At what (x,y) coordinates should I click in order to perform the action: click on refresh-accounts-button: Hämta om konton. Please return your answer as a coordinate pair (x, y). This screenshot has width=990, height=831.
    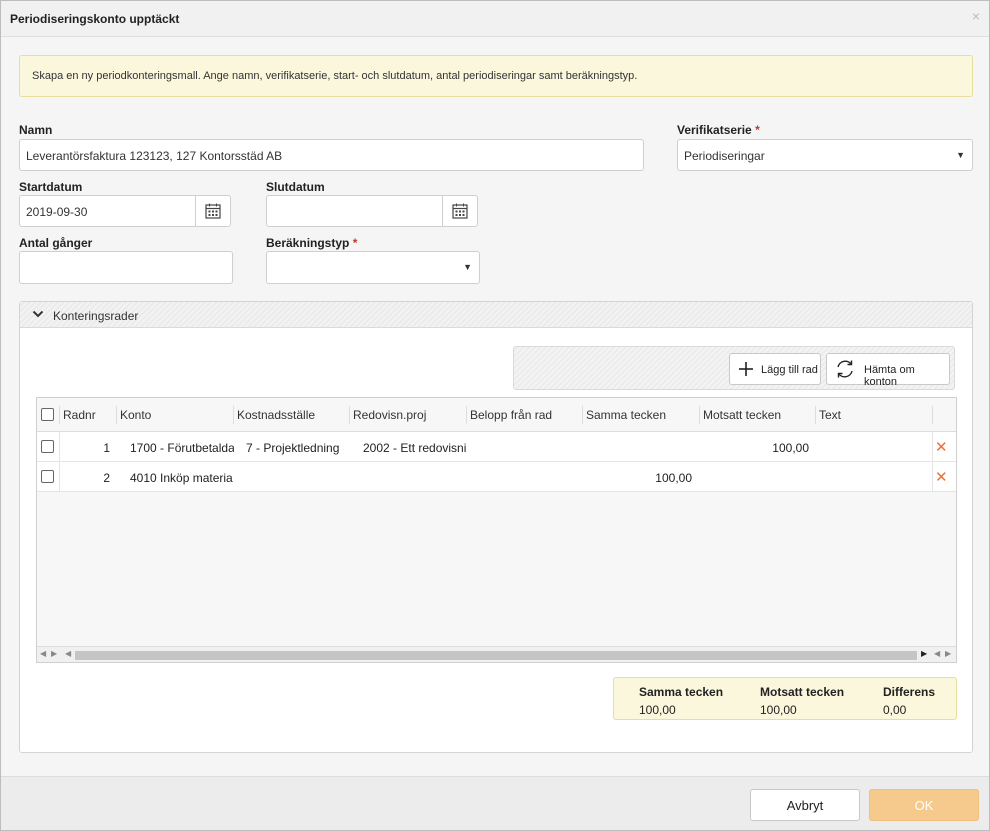
    Looking at the image, I should click on (888, 370).